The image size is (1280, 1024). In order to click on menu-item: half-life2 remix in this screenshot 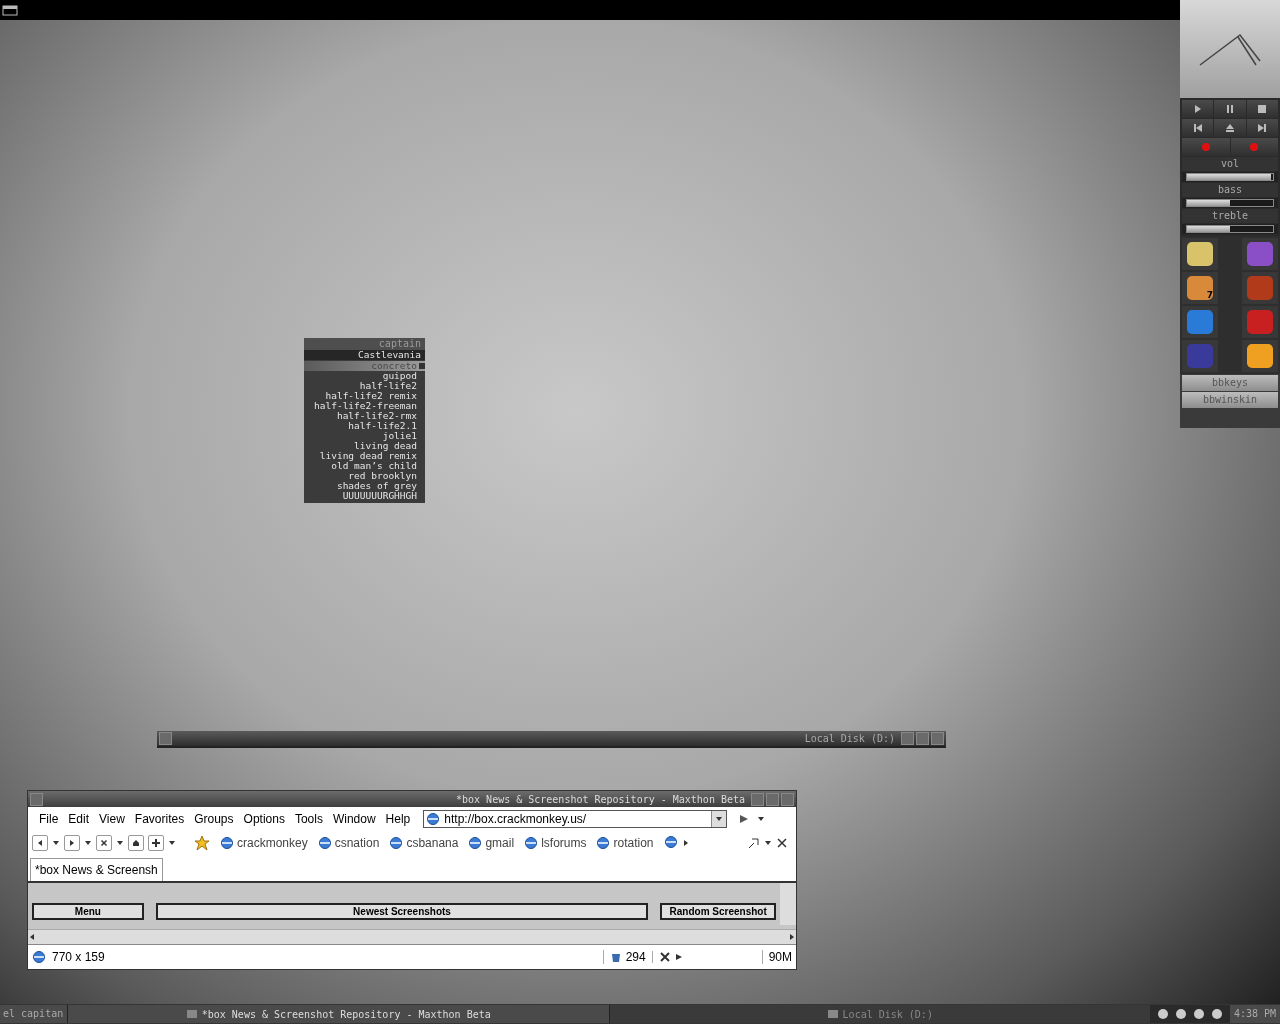, I will do `click(364, 396)`.